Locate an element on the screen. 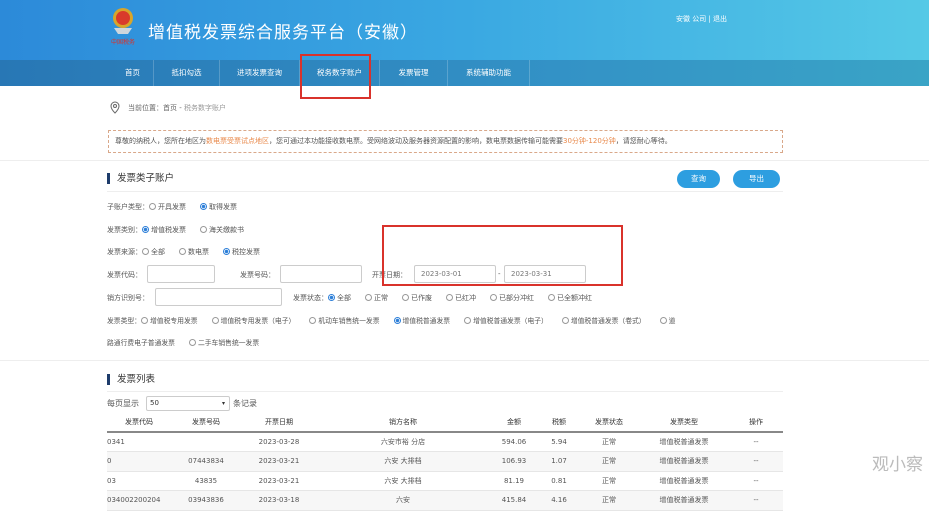 This screenshot has width=929, height=511. nav-home: 首页 is located at coordinates (133, 73).